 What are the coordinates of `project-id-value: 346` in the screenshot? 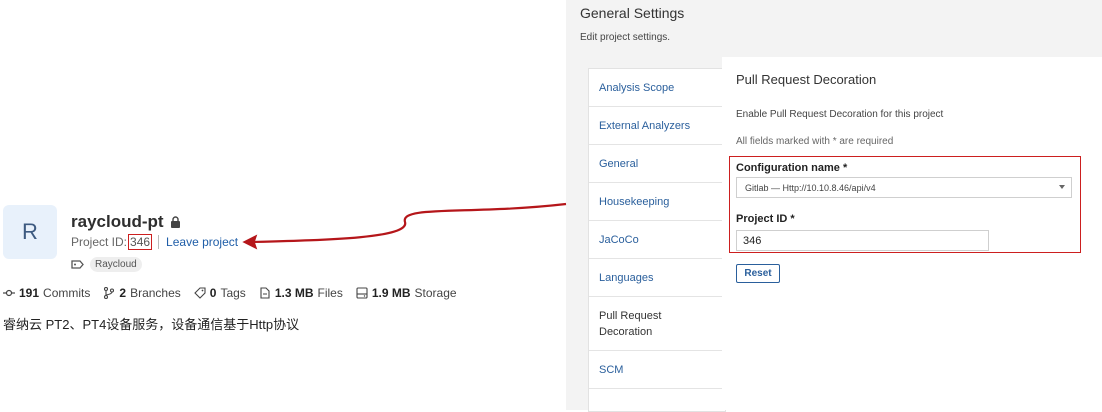 It's located at (140, 242).